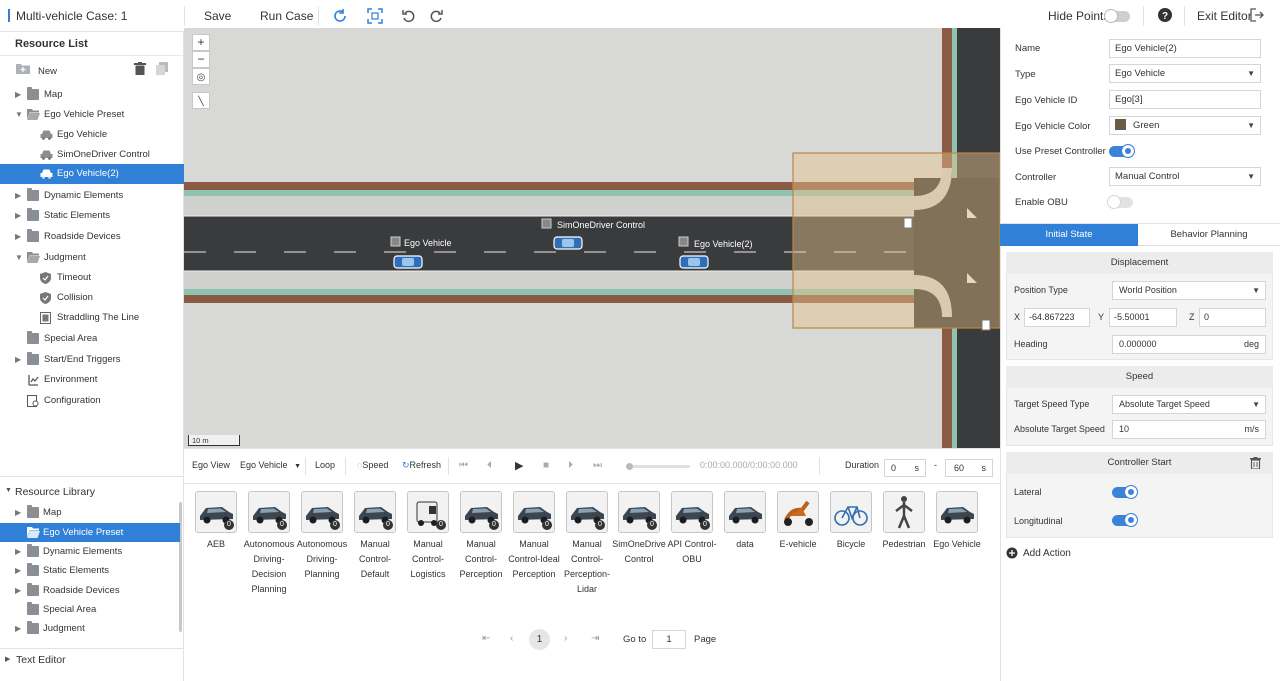 This screenshot has height=681, width=1280. Describe the element at coordinates (92, 115) in the screenshot. I see `tree-item-ego-vehicle-preset: ▼ Ego Vehicle Preset` at that location.